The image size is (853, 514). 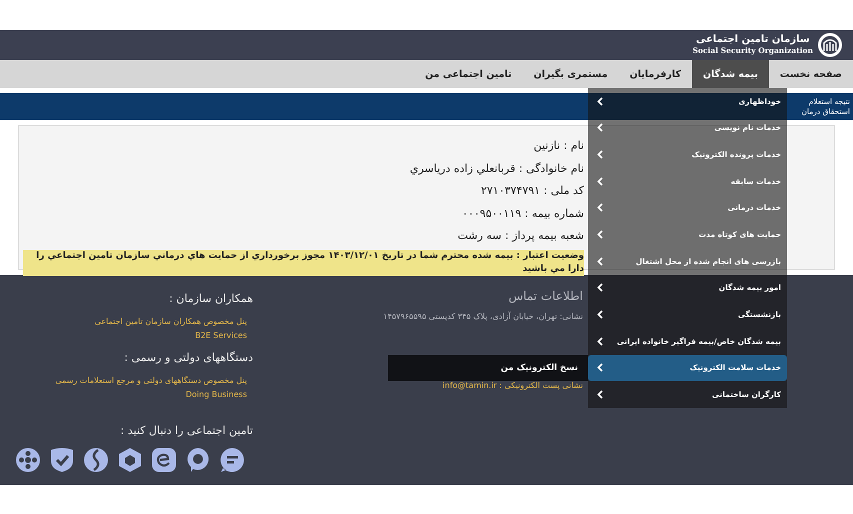 I want to click on address-text: نشانی: تهران، خیابان آزادی، پلاک ۳۴۵ کدپستی ۱۴۵۷۹۶۵۵۹۵, so click(x=483, y=317).